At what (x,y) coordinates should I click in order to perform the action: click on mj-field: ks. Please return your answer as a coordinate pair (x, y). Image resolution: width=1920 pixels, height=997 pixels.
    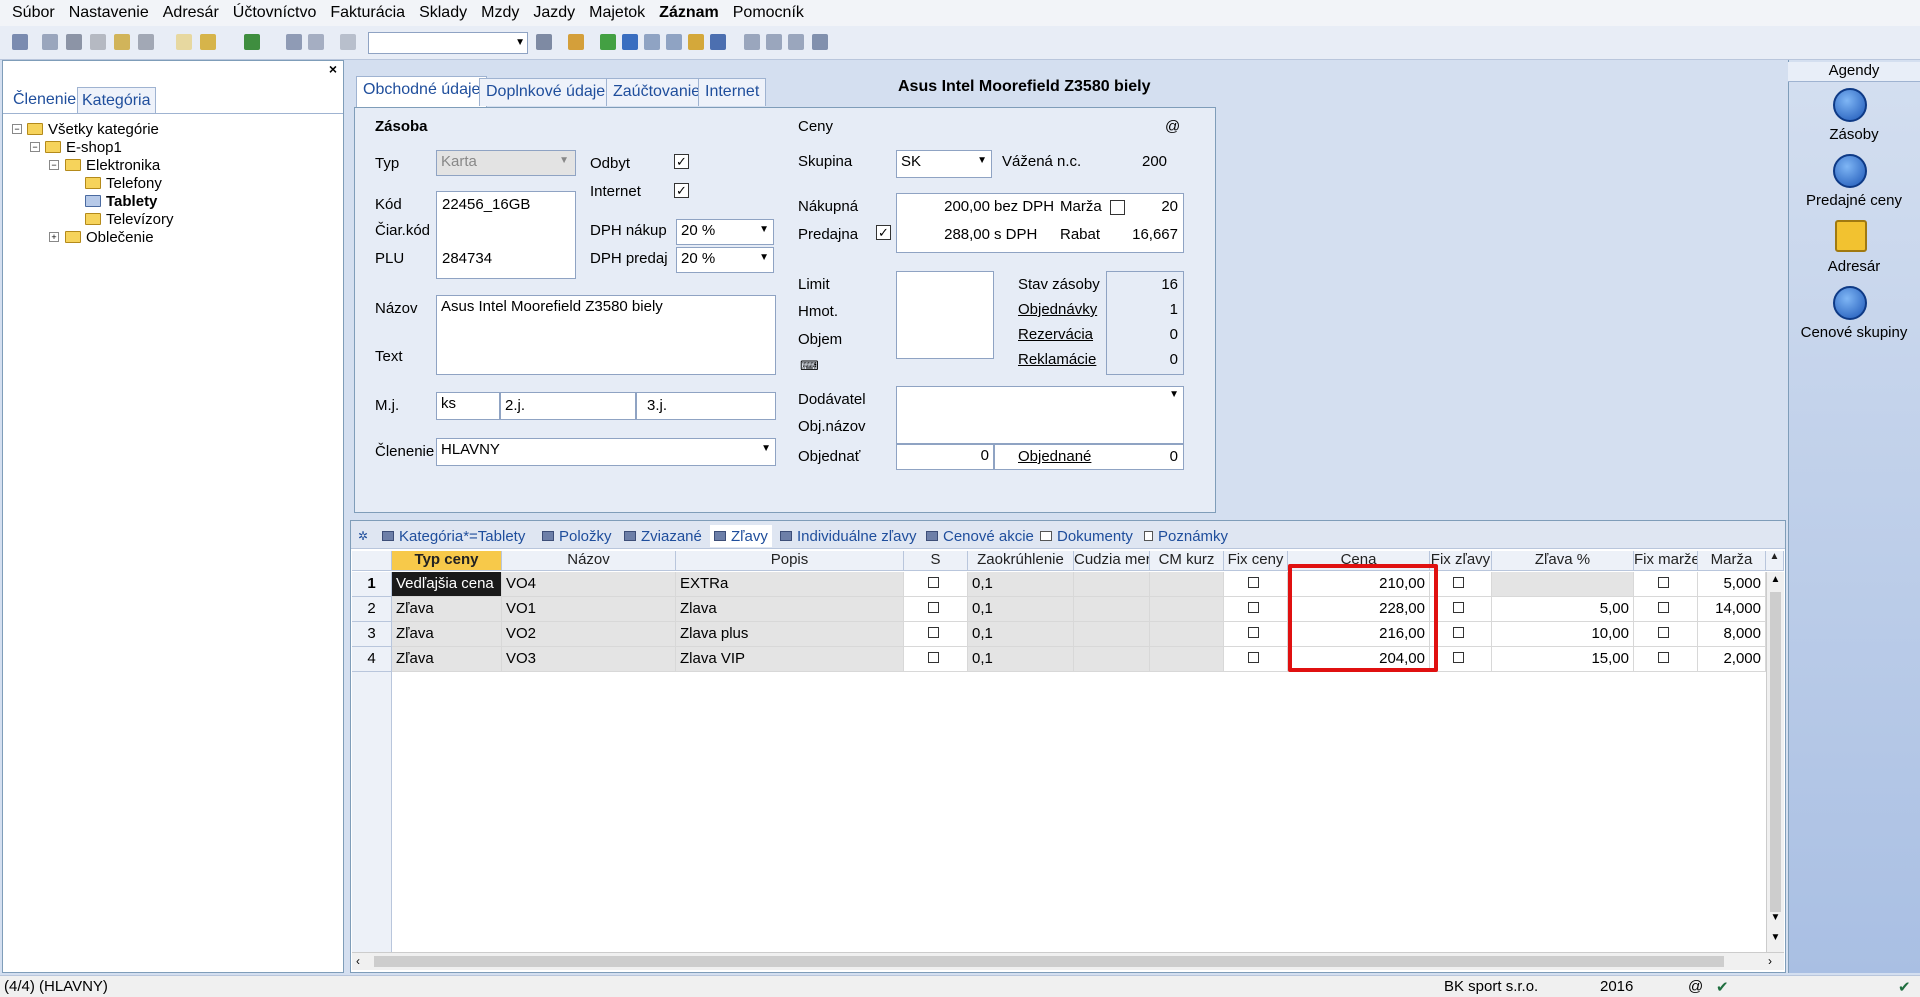
    Looking at the image, I should click on (468, 406).